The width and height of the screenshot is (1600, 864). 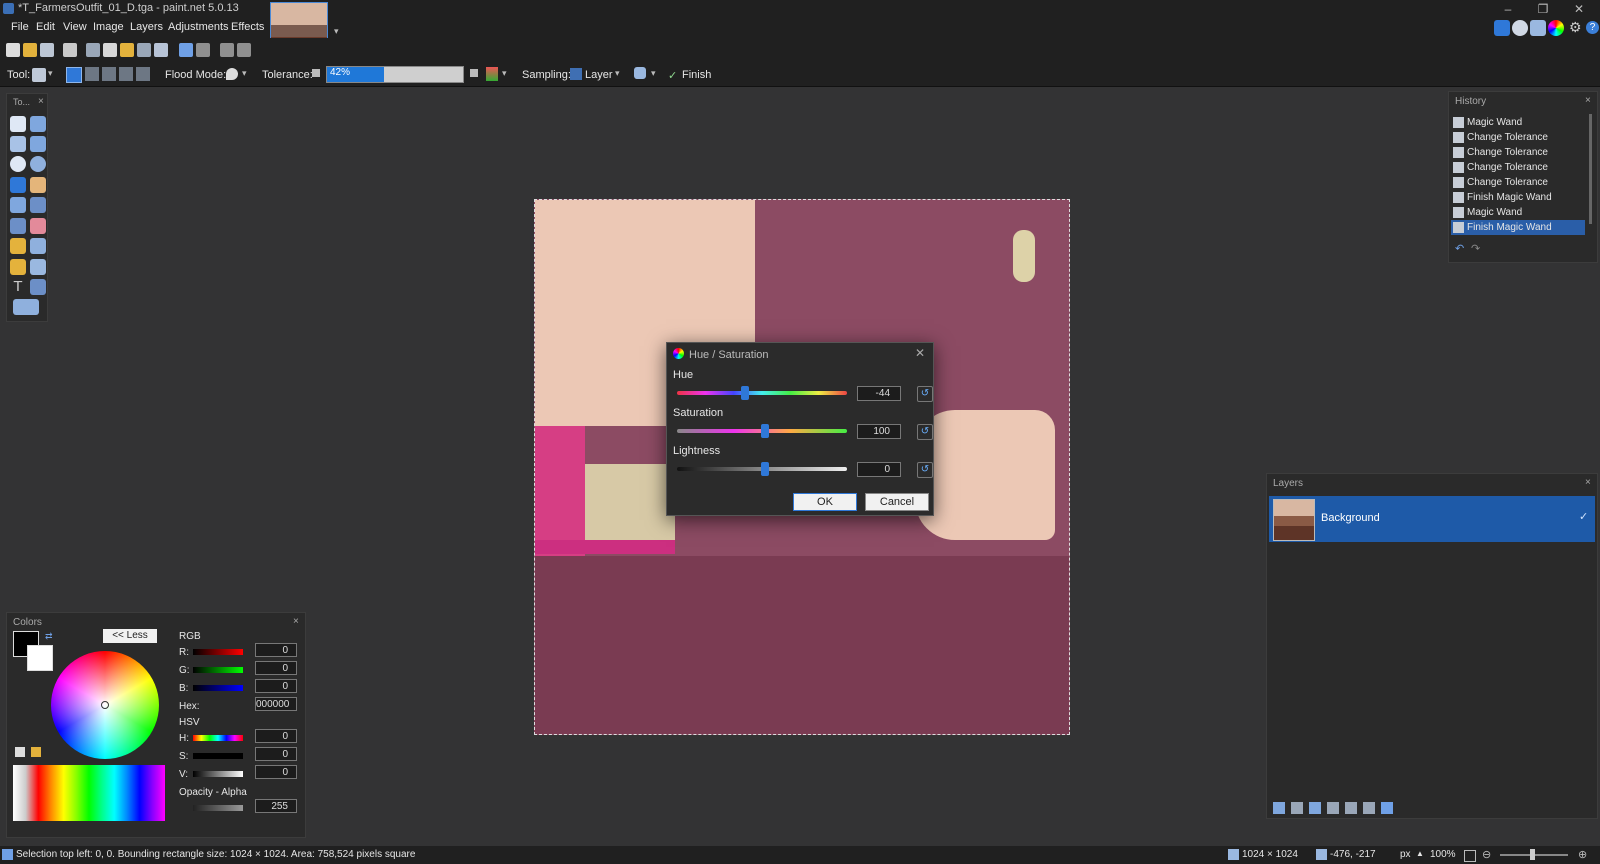 I want to click on sampling-layer-icon, so click(x=576, y=74).